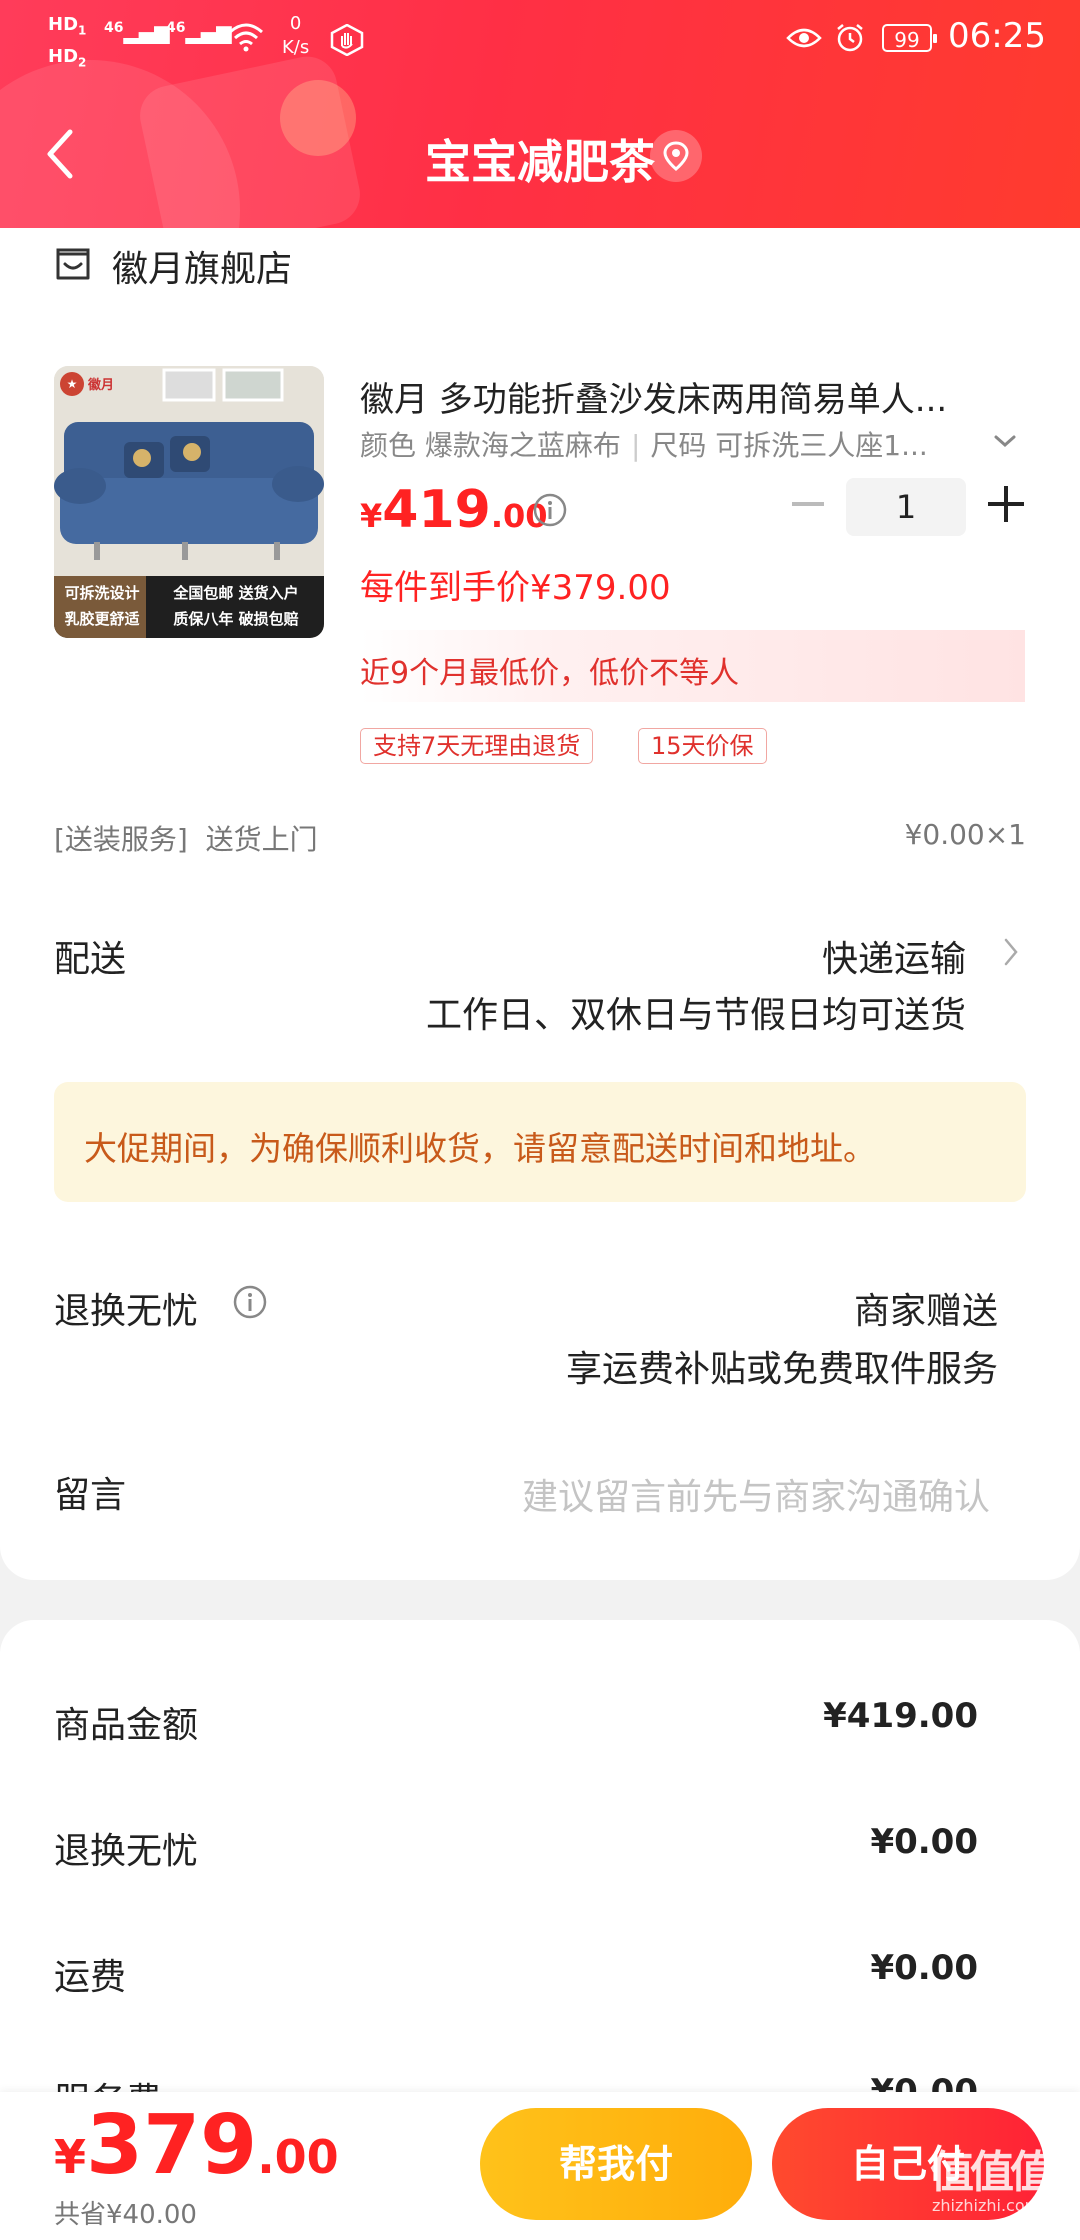  Describe the element at coordinates (126, 1725) in the screenshot. I see `summary-label: 商品金额` at that location.